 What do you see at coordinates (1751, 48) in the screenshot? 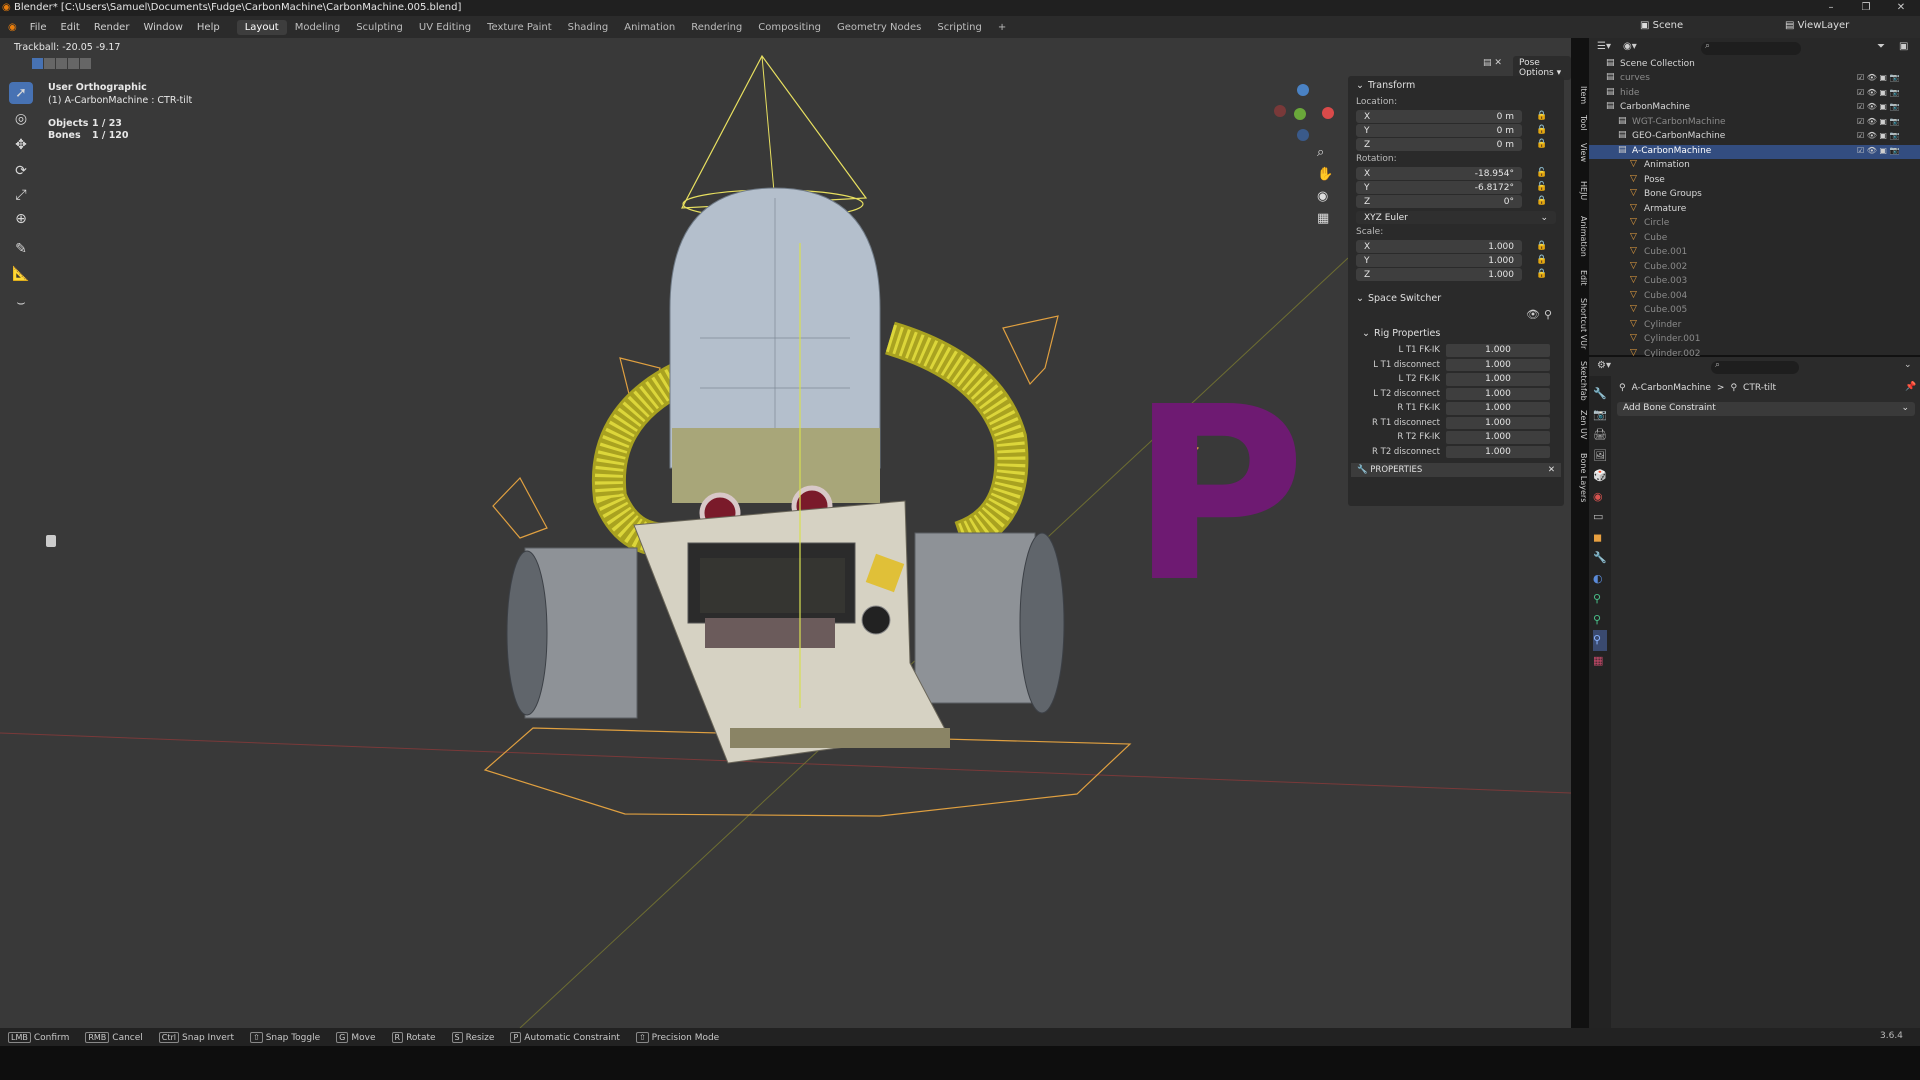
I see `outliner-search-input: ⌕` at bounding box center [1751, 48].